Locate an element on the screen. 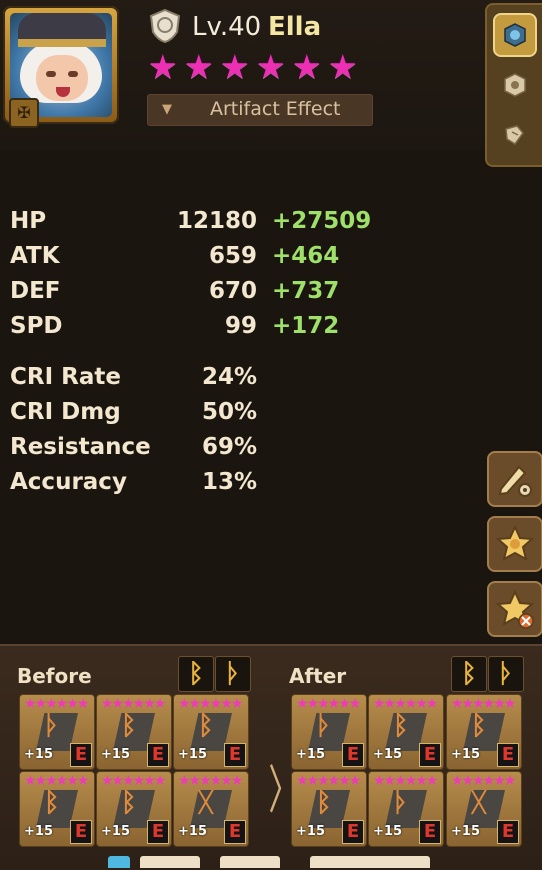 Image resolution: width=542 pixels, height=870 pixels. stat-label: CRI Dmg is located at coordinates (65, 412).